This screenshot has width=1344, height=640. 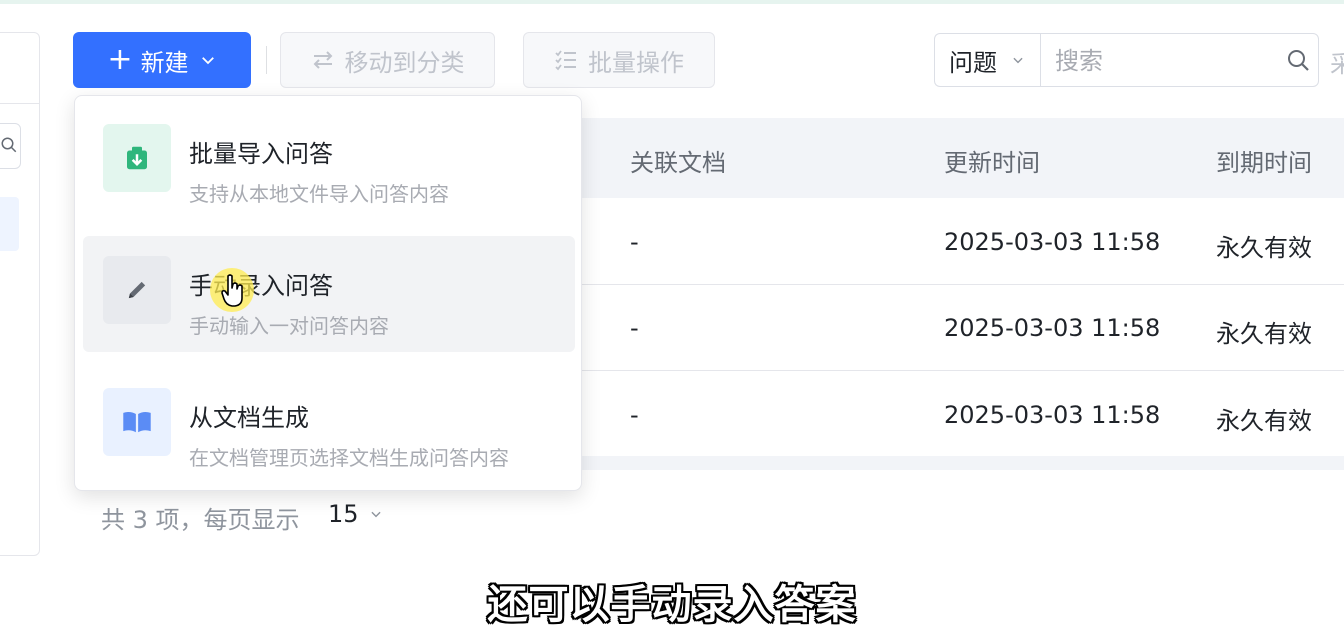 What do you see at coordinates (137, 158) in the screenshot?
I see `import-download-icon` at bounding box center [137, 158].